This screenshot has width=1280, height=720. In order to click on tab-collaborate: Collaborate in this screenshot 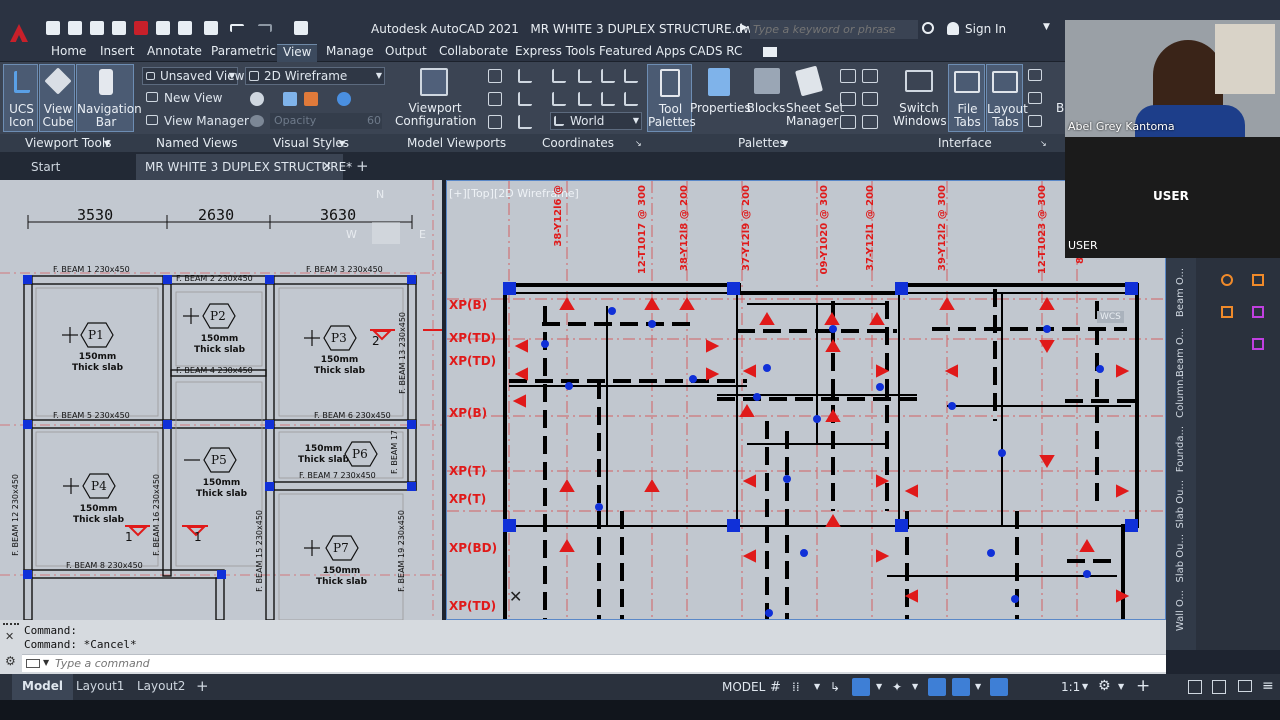, I will do `click(473, 53)`.